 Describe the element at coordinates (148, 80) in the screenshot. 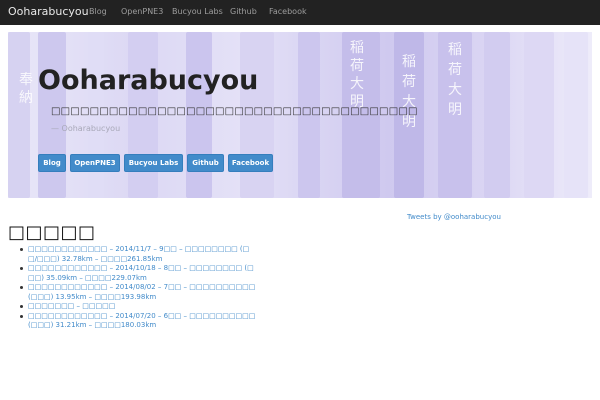

I see `hero-title: Ooharabucyou` at that location.